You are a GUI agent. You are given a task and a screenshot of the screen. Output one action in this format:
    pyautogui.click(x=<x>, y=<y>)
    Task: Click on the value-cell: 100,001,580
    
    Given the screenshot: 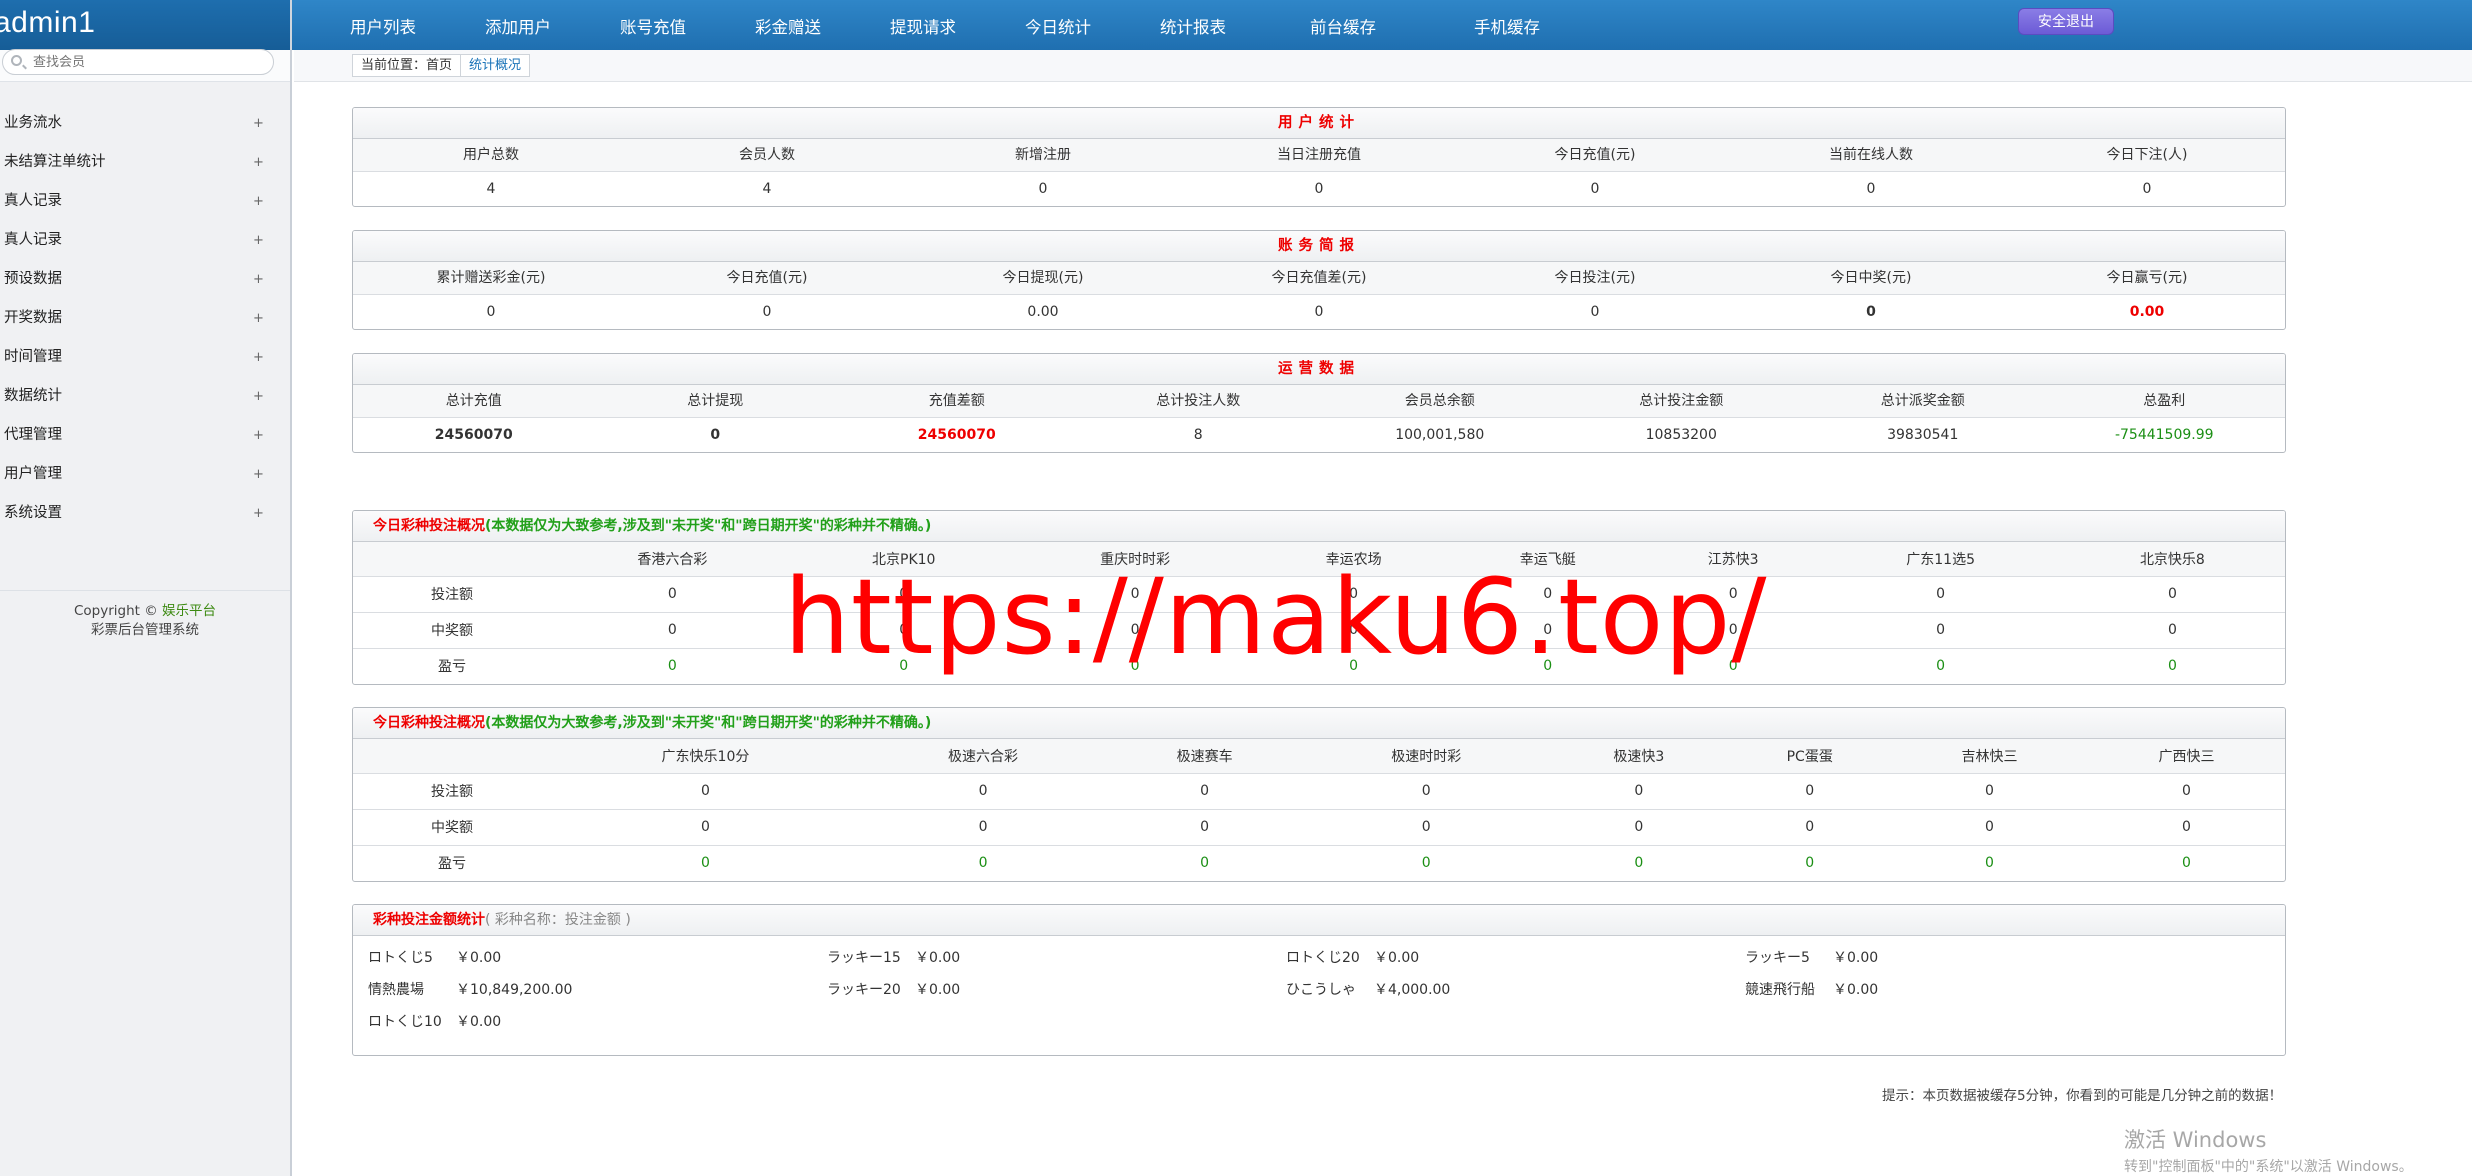 What is the action you would take?
    pyautogui.click(x=1440, y=435)
    